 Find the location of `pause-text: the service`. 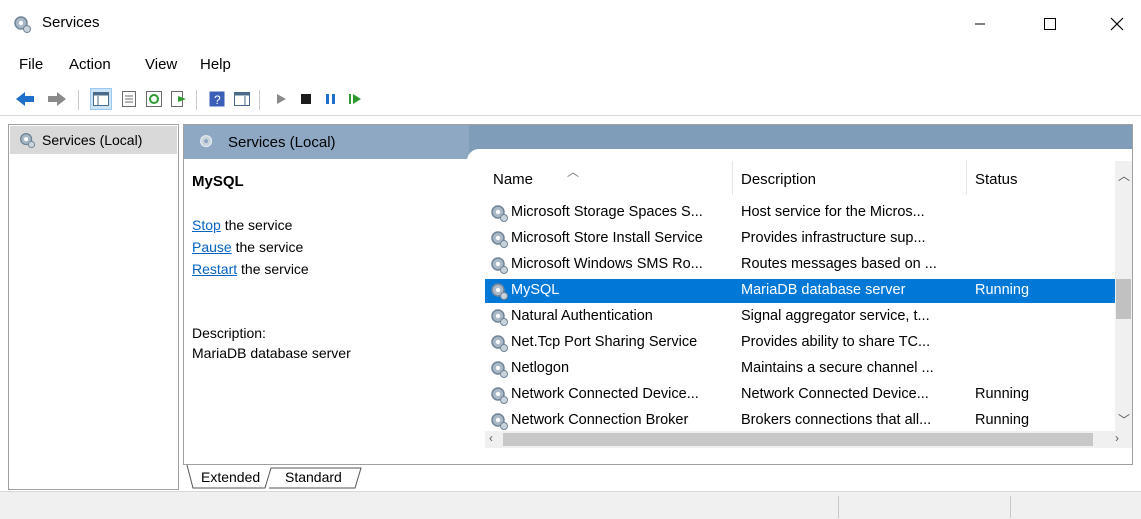

pause-text: the service is located at coordinates (267, 247).